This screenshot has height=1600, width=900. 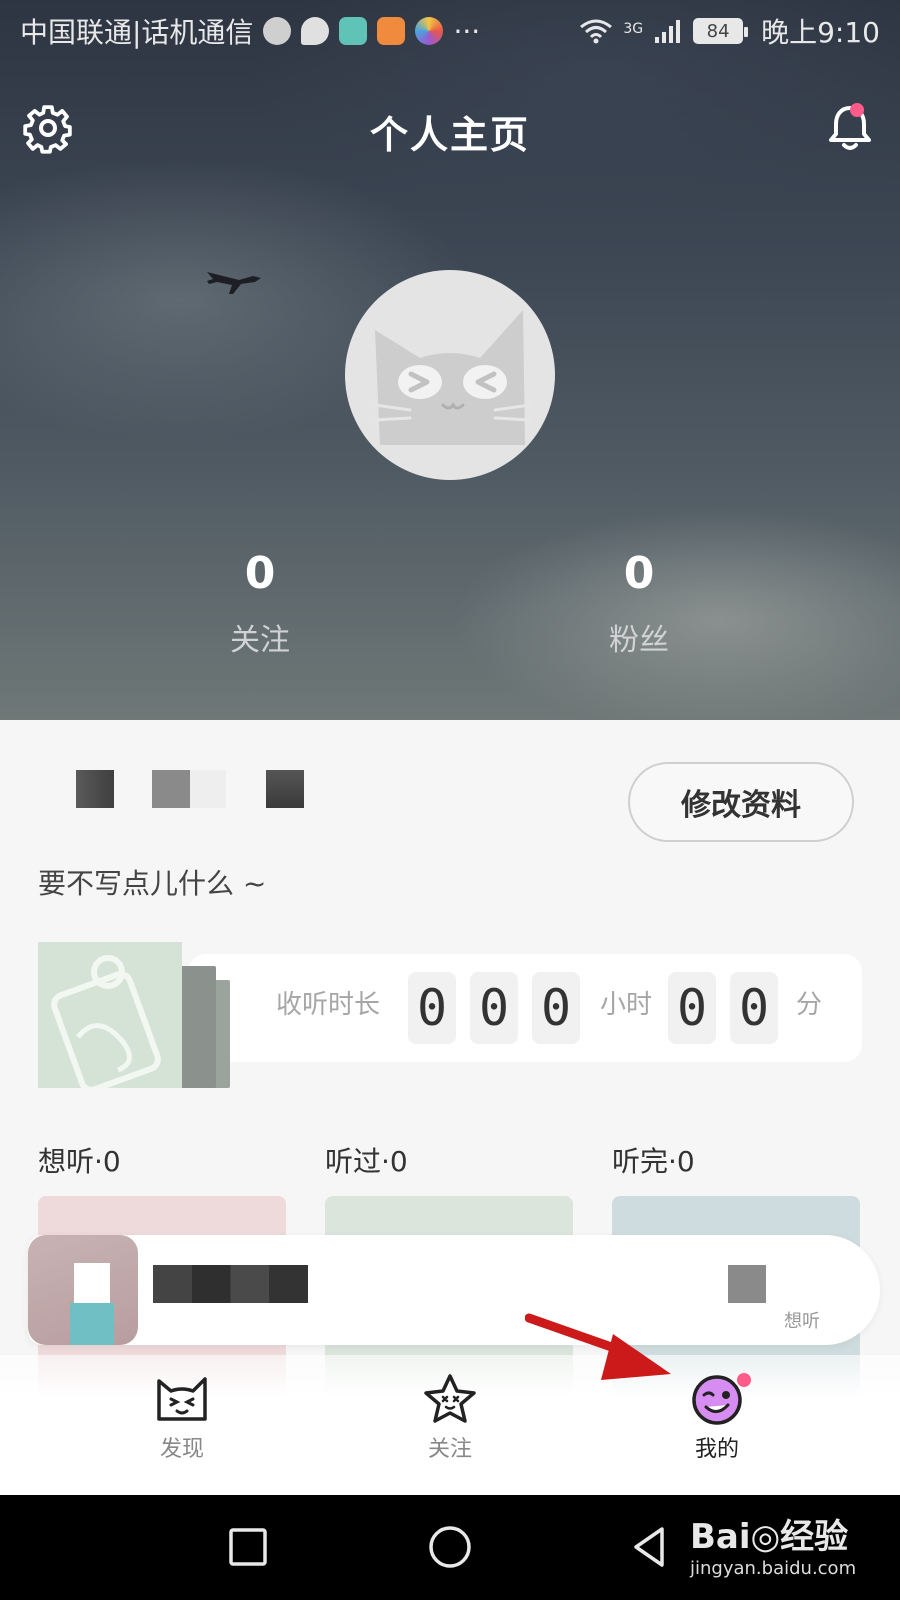 What do you see at coordinates (769, 1537) in the screenshot?
I see `watermark-logo: Bai◎经验` at bounding box center [769, 1537].